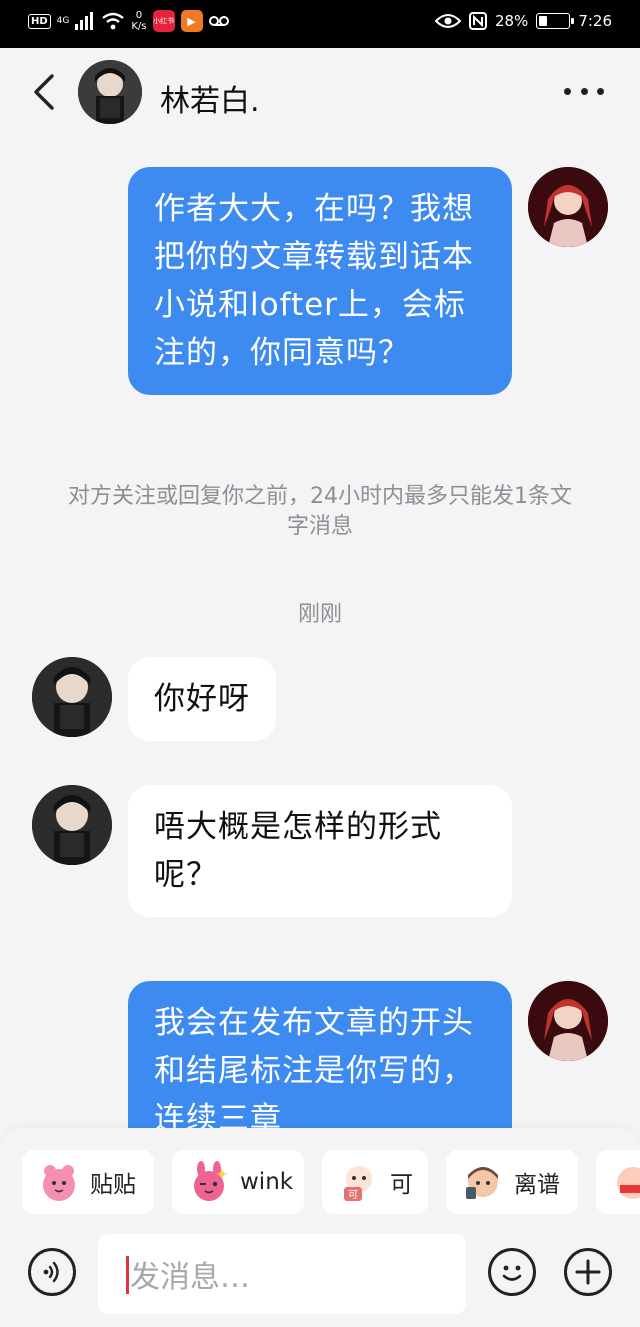 This screenshot has height=1327, width=640. Describe the element at coordinates (113, 1185) in the screenshot. I see `sticker-label: 贴贴` at that location.